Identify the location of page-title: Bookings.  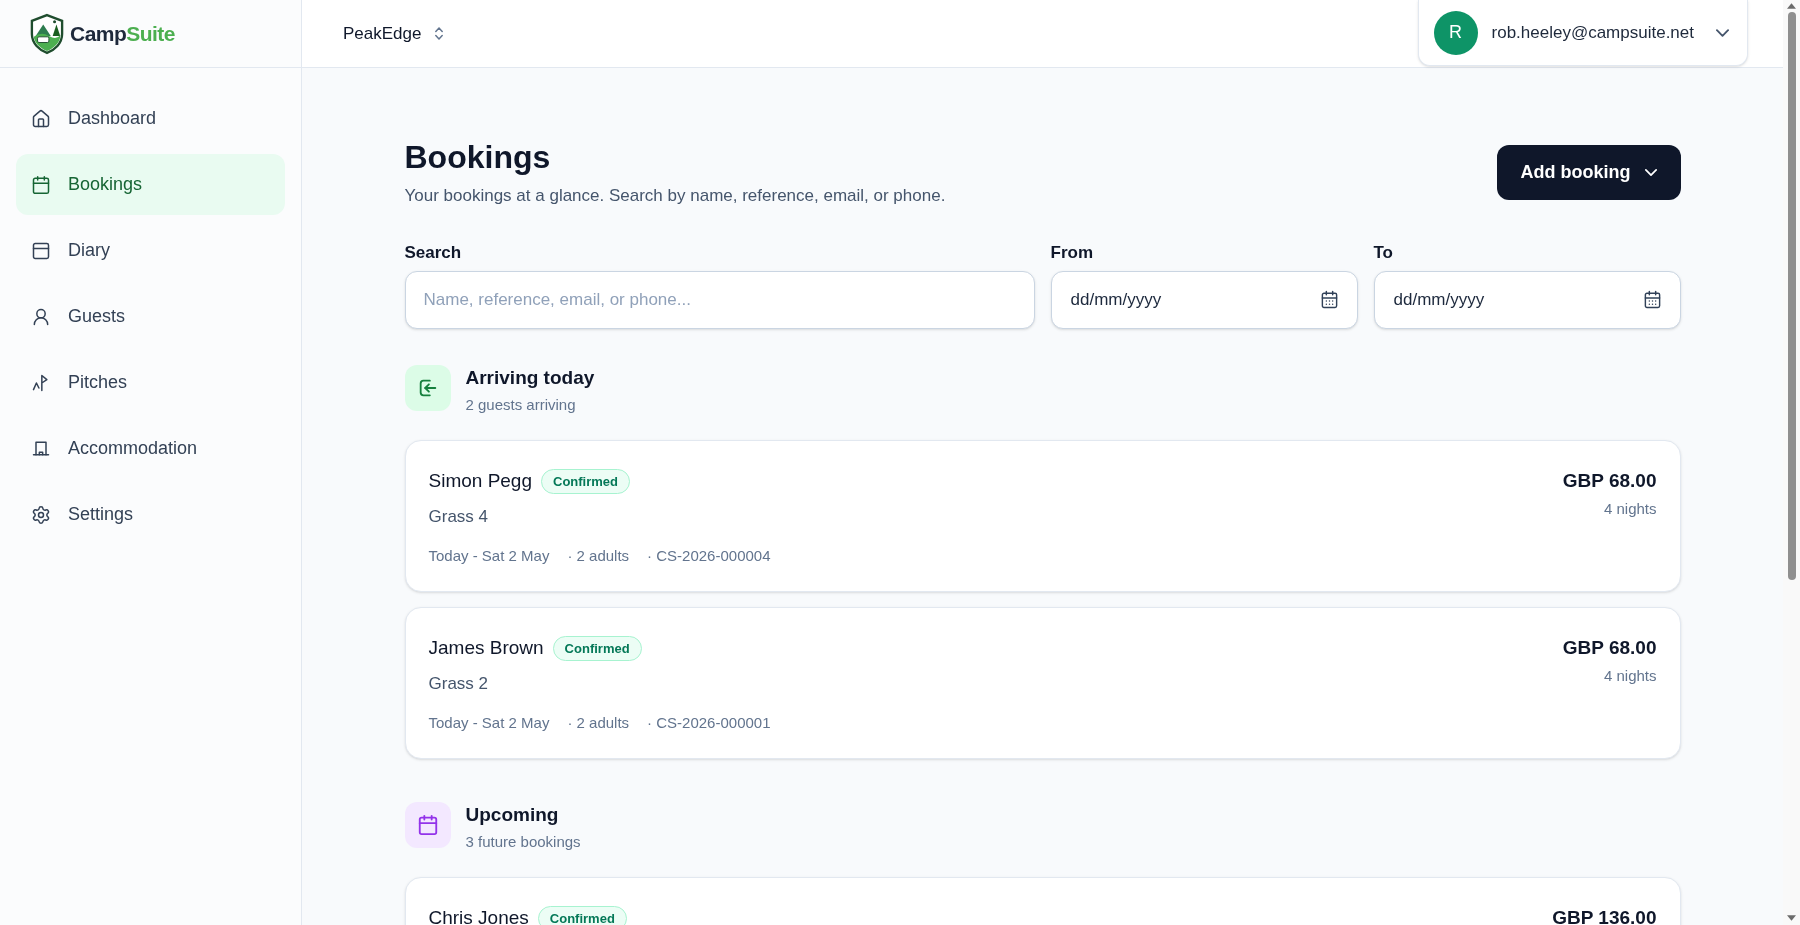
(478, 157).